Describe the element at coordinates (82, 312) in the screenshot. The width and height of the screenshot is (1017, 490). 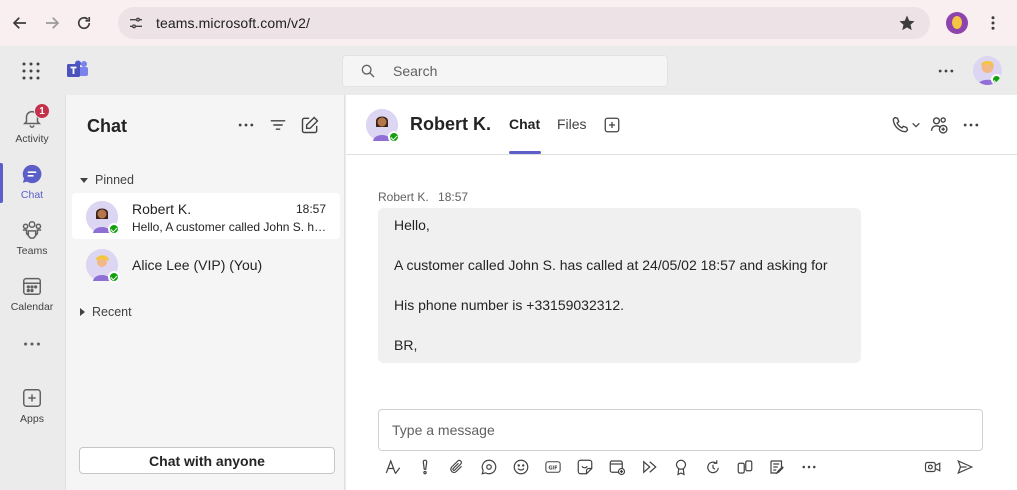
I see `caret-right-icon` at that location.